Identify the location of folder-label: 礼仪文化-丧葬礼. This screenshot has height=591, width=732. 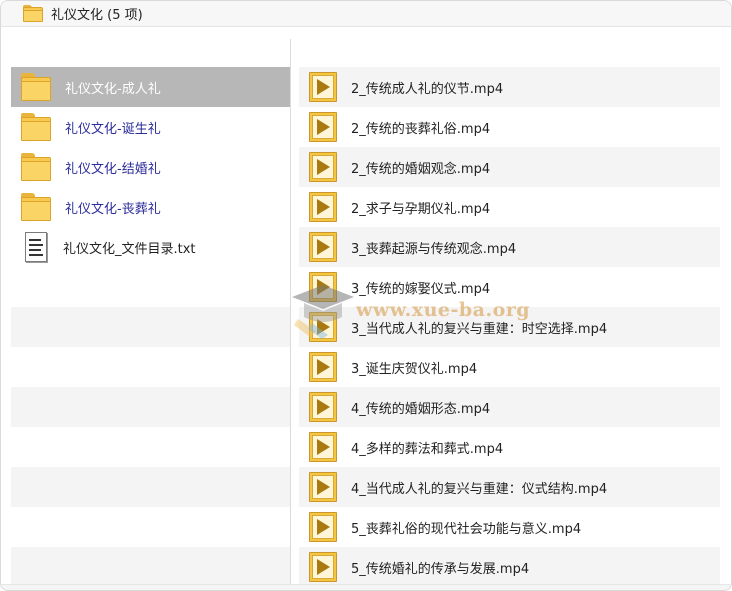
(113, 209).